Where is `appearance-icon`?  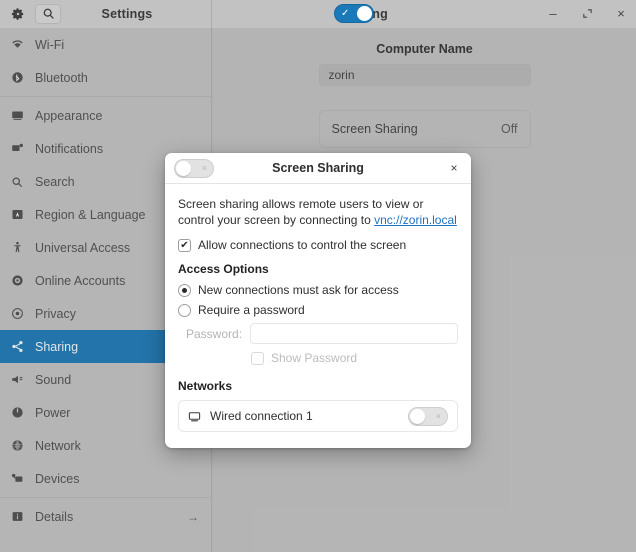 appearance-icon is located at coordinates (21, 115).